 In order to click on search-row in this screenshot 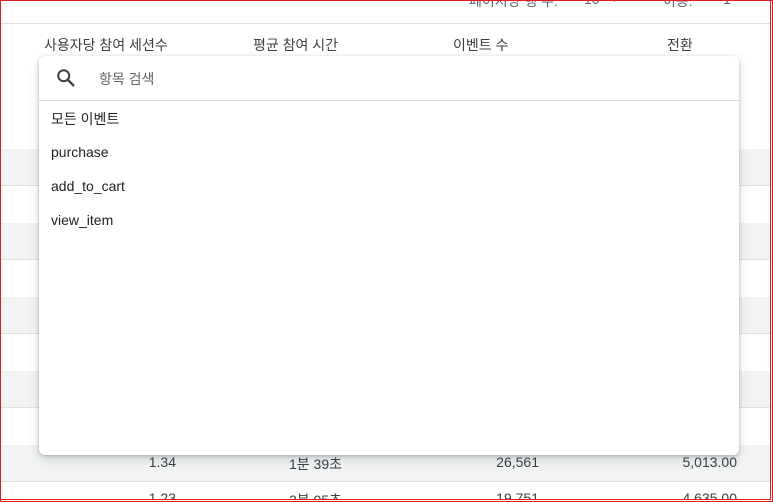, I will do `click(389, 78)`.